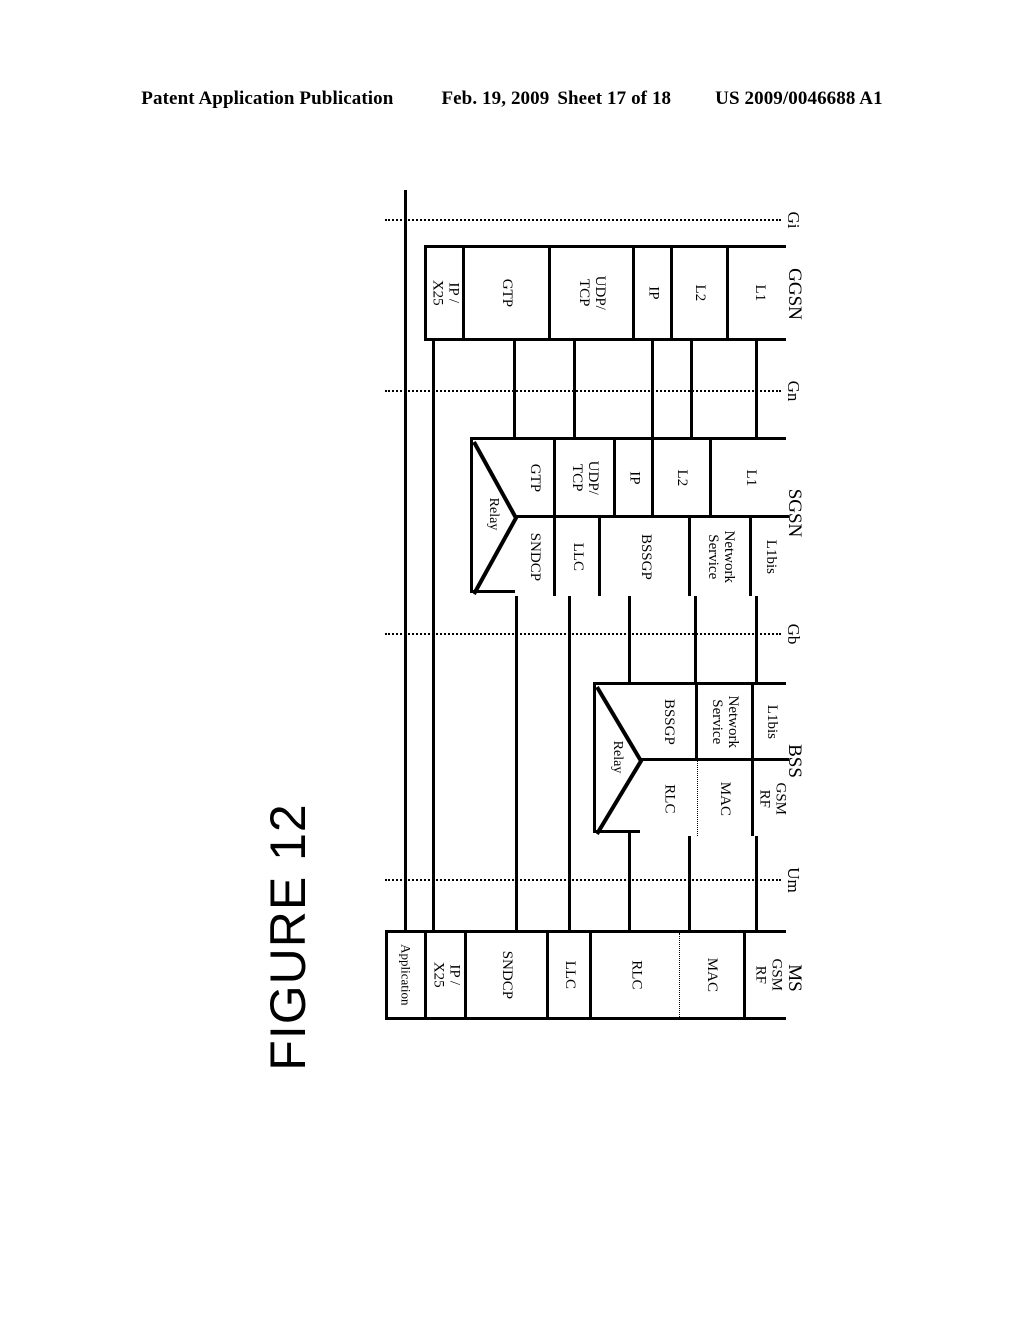  I want to click on layer-bss-rlc: RLC, so click(669, 798).